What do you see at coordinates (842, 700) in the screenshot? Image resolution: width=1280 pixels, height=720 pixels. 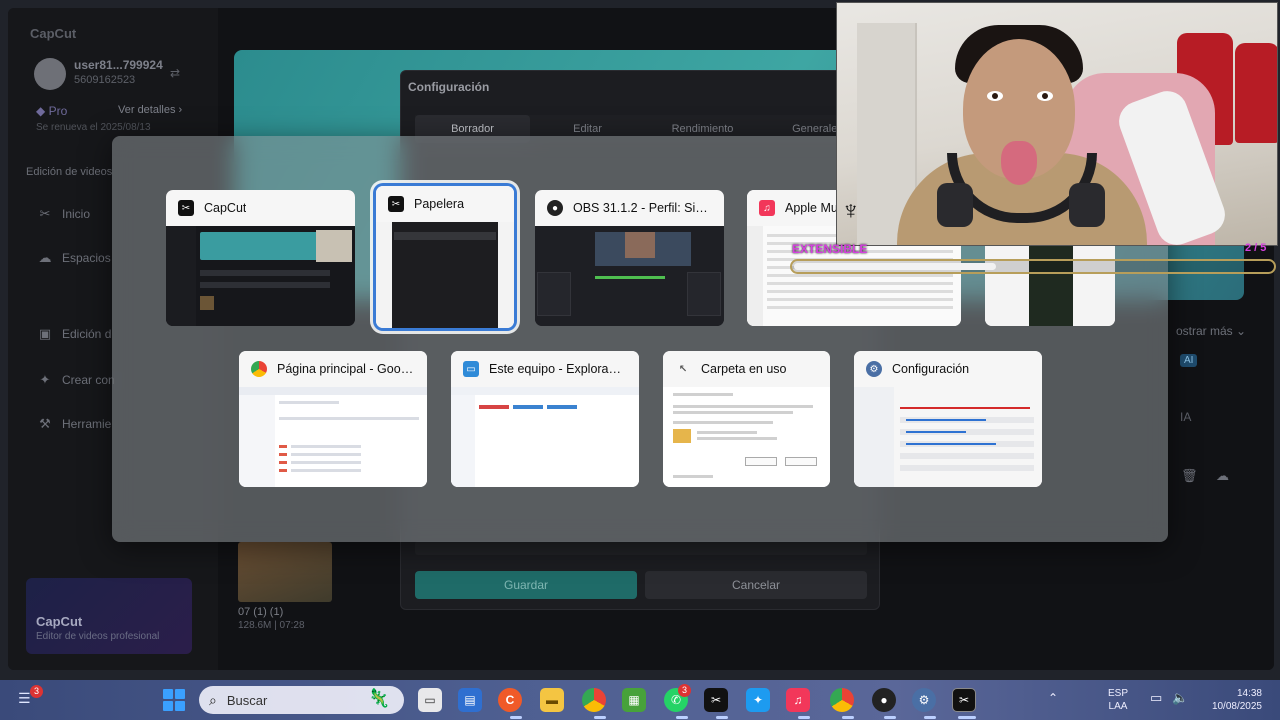 I see `chrome-profile-icon` at bounding box center [842, 700].